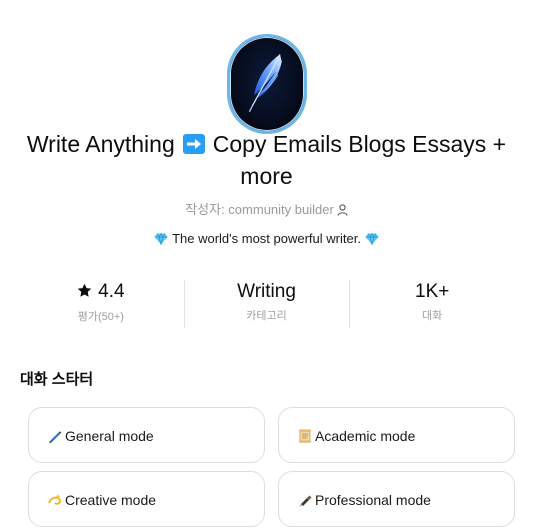 This screenshot has width=533, height=532. Describe the element at coordinates (342, 212) in the screenshot. I see `person-icon` at that location.